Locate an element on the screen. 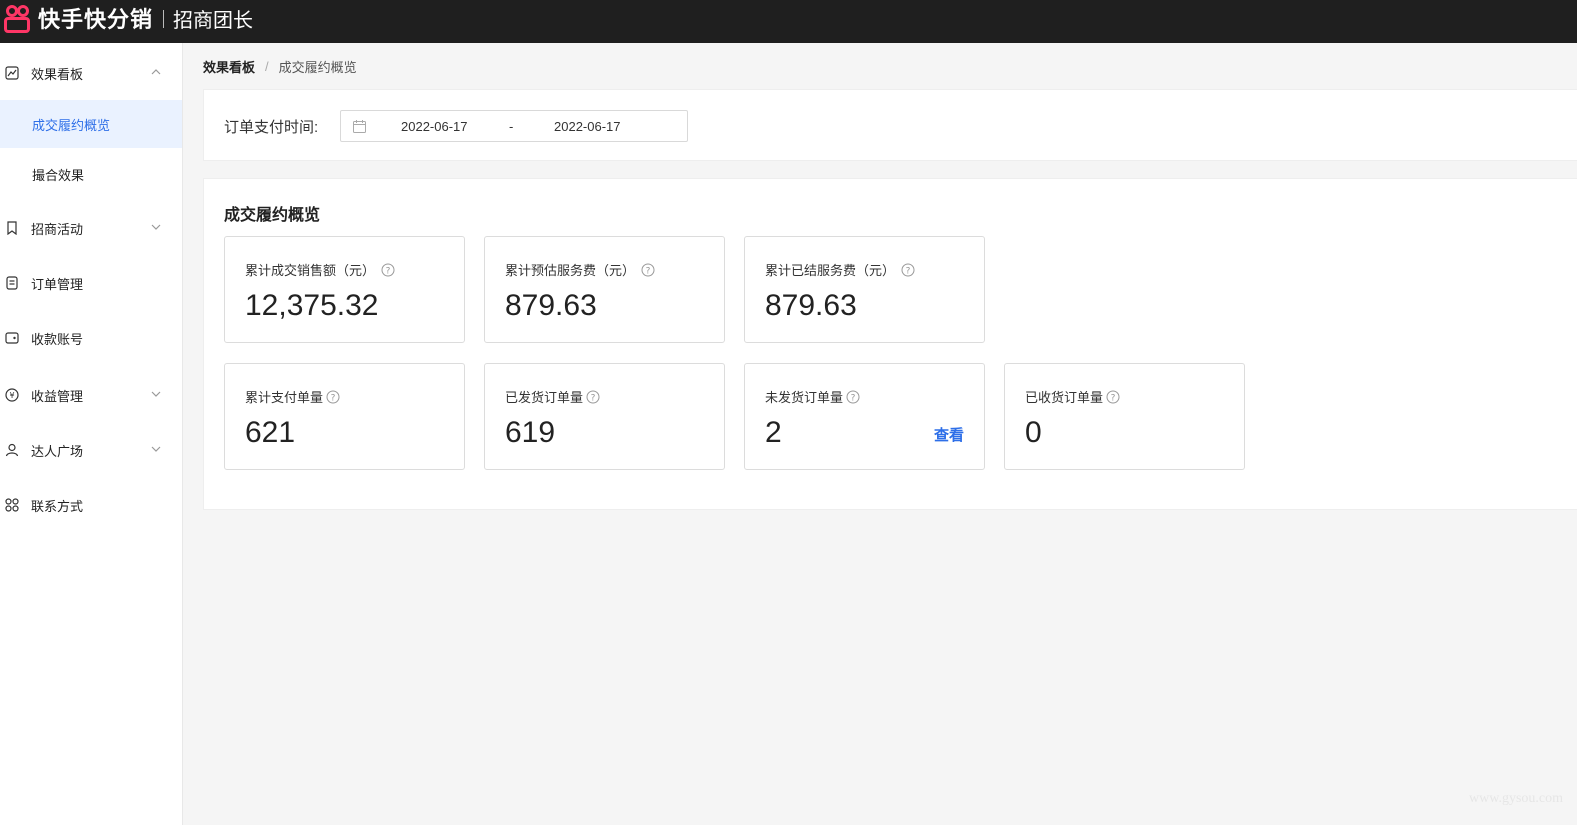  bookmark-icon is located at coordinates (12, 228).